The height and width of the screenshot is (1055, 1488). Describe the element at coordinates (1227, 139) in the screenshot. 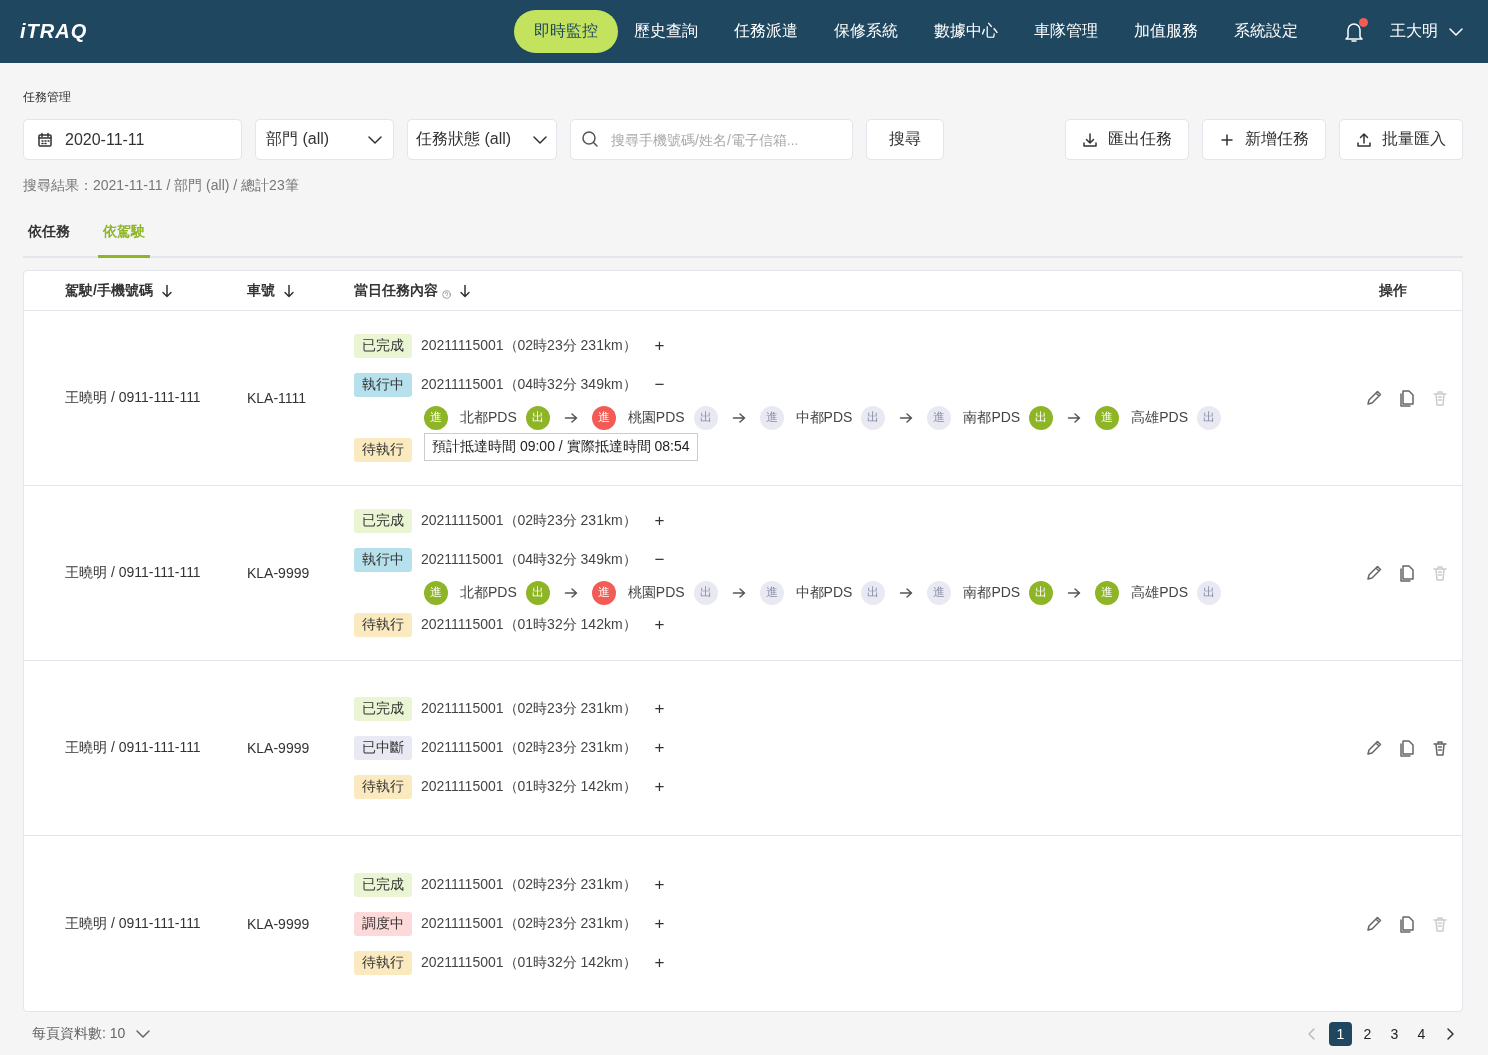

I see `plus-icon` at that location.